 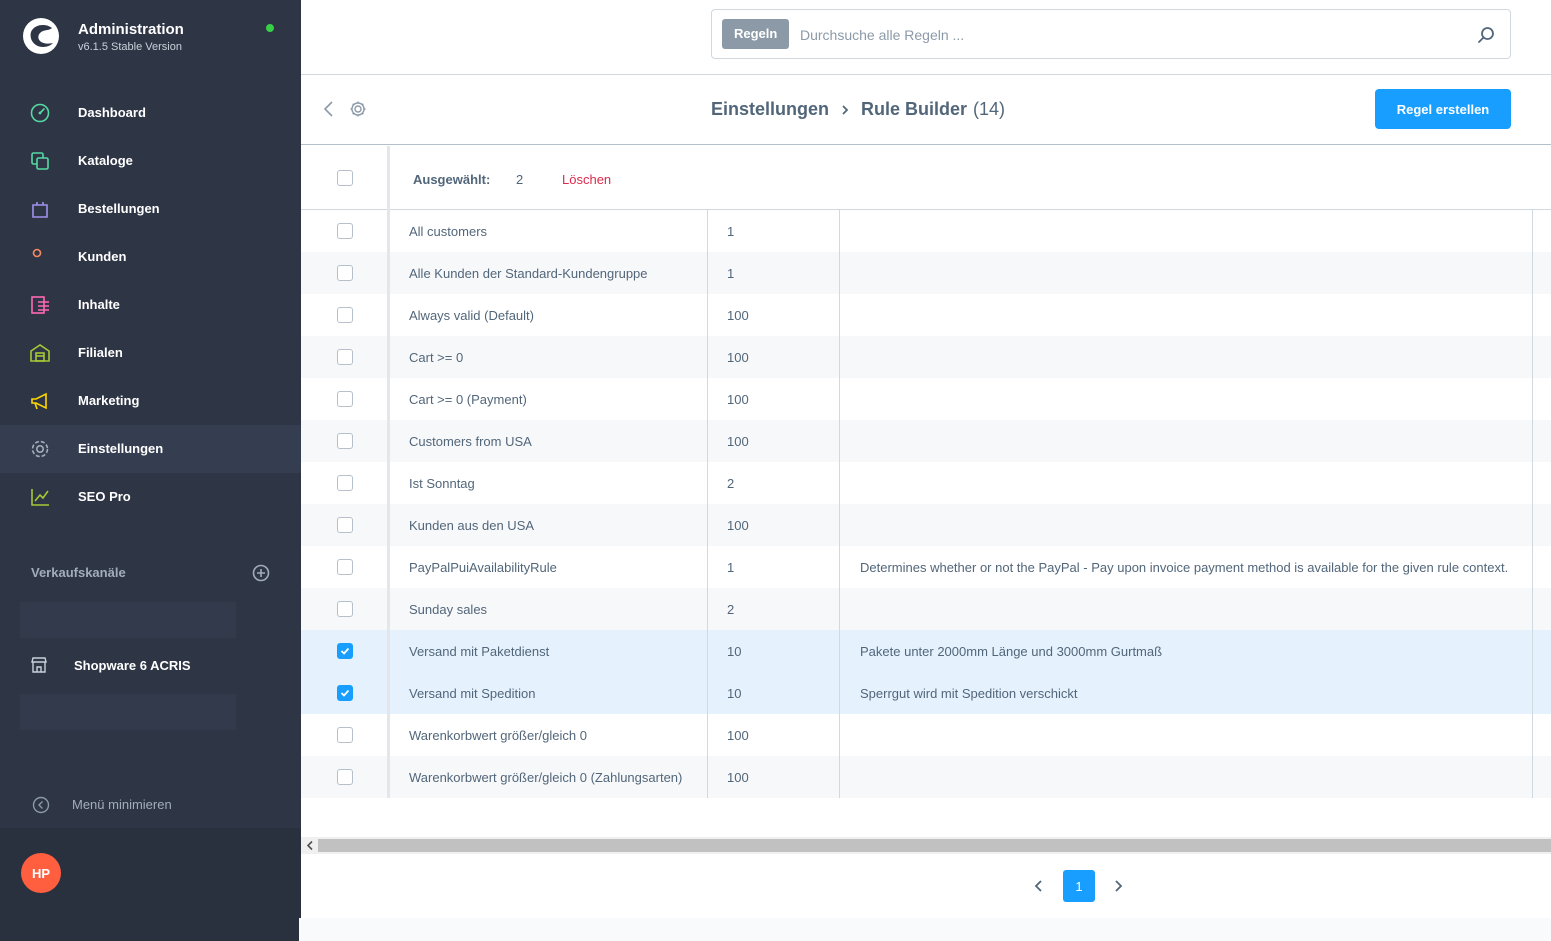 What do you see at coordinates (150, 113) in the screenshot?
I see `sidebar-item-dashboard: Dashboard` at bounding box center [150, 113].